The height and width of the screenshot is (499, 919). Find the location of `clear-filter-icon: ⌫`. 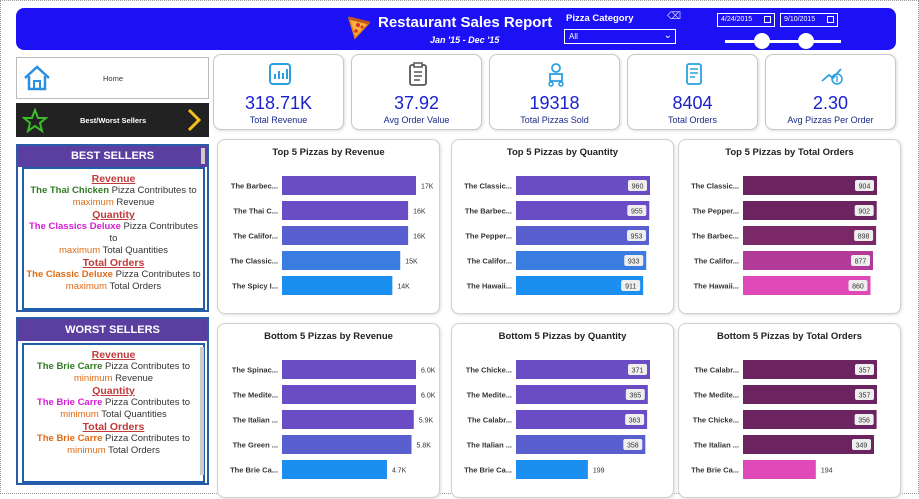

clear-filter-icon: ⌫ is located at coordinates (674, 16).